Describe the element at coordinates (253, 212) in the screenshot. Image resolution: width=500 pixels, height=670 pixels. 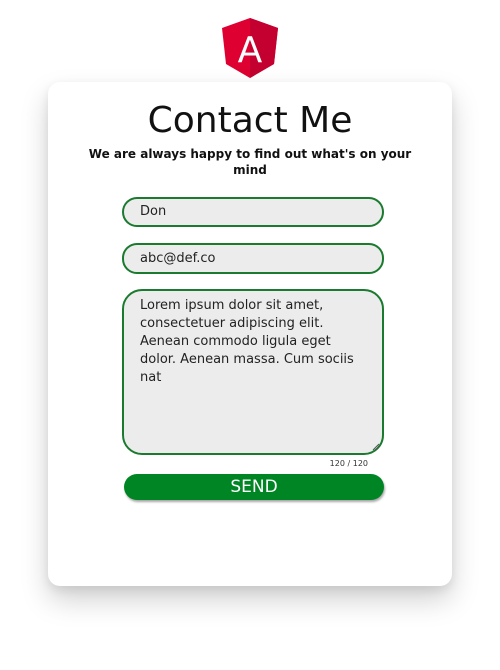
I see `name-field: Don` at that location.